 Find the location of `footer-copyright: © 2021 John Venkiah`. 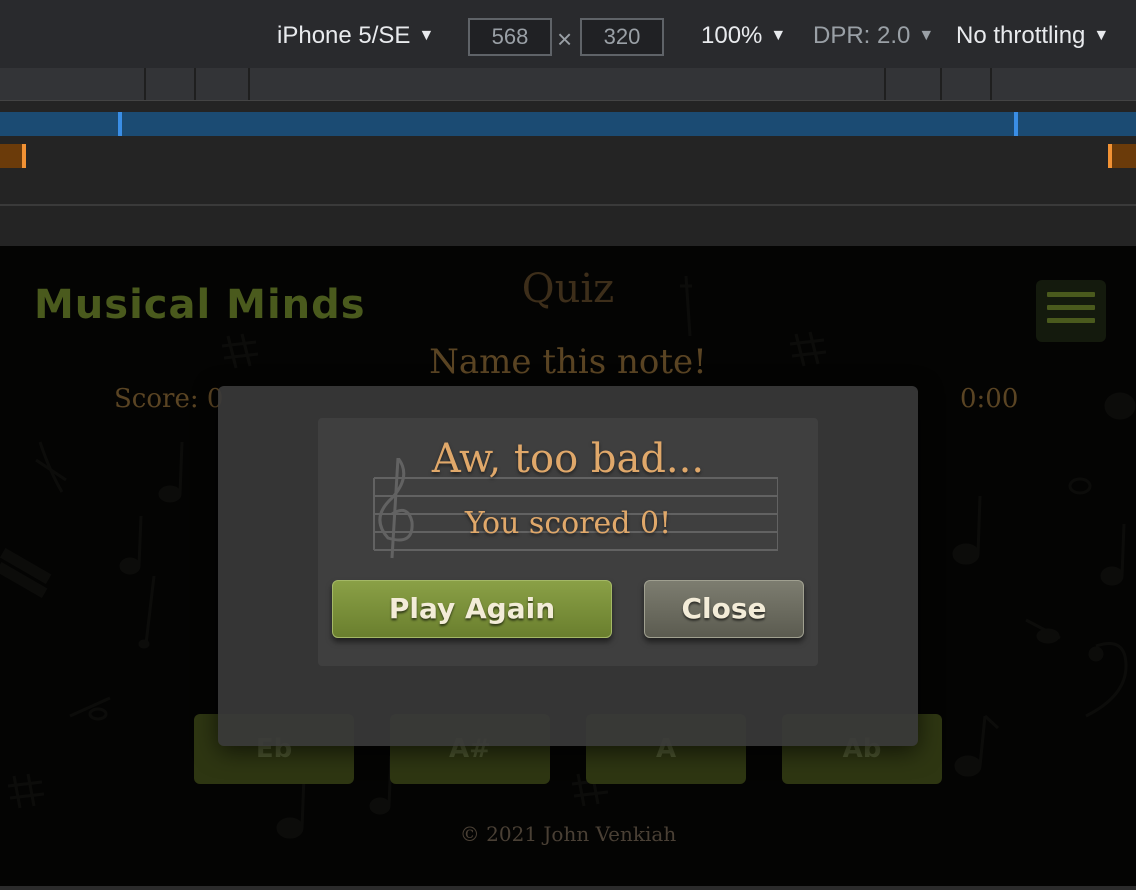

footer-copyright: © 2021 John Venkiah is located at coordinates (568, 834).